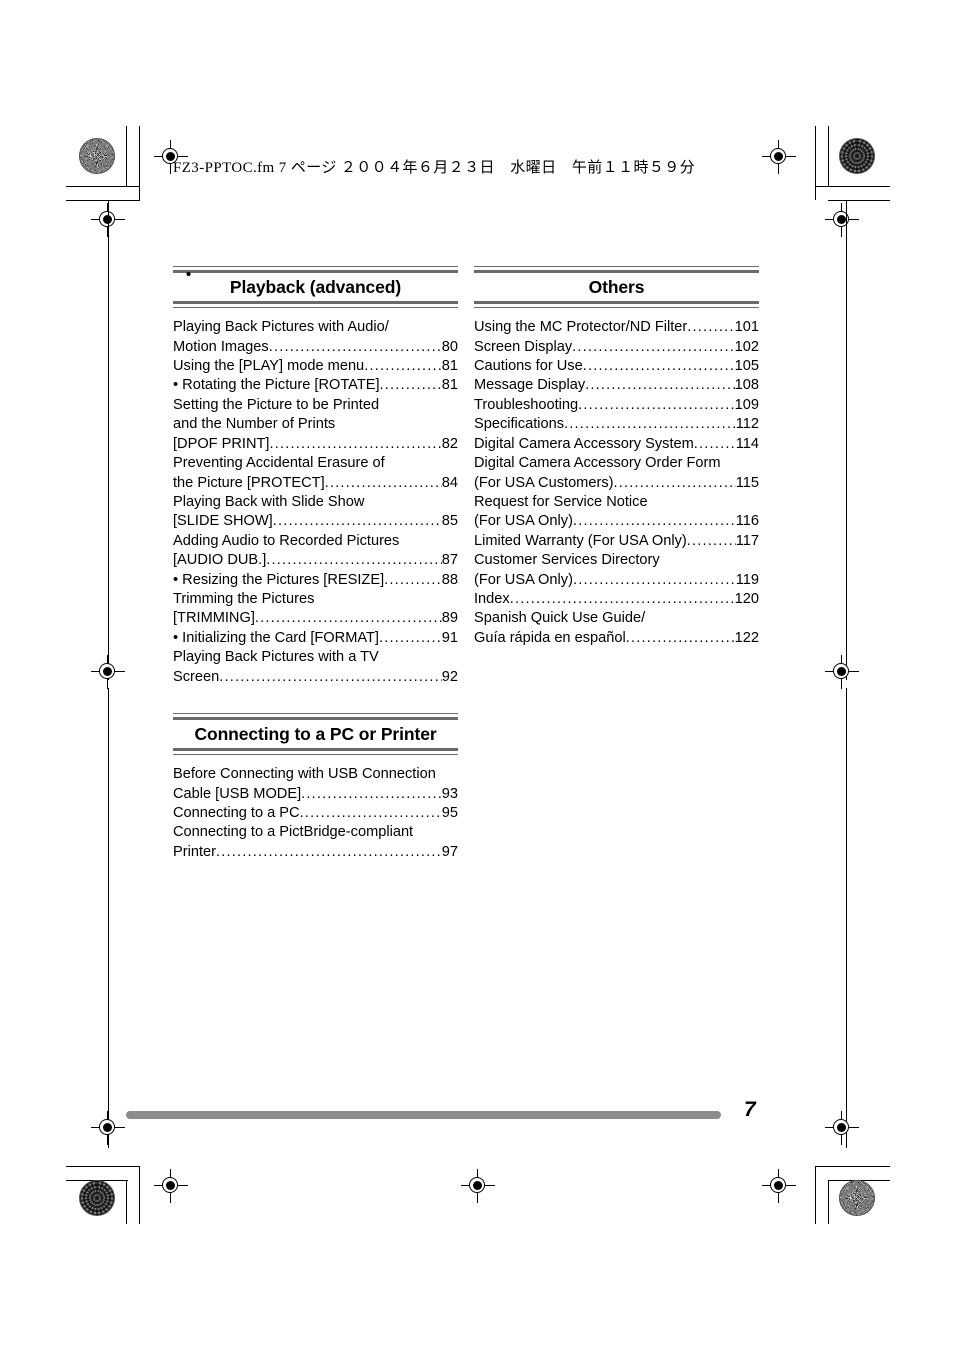  I want to click on toc-entry-text: Printer, so click(194, 851).